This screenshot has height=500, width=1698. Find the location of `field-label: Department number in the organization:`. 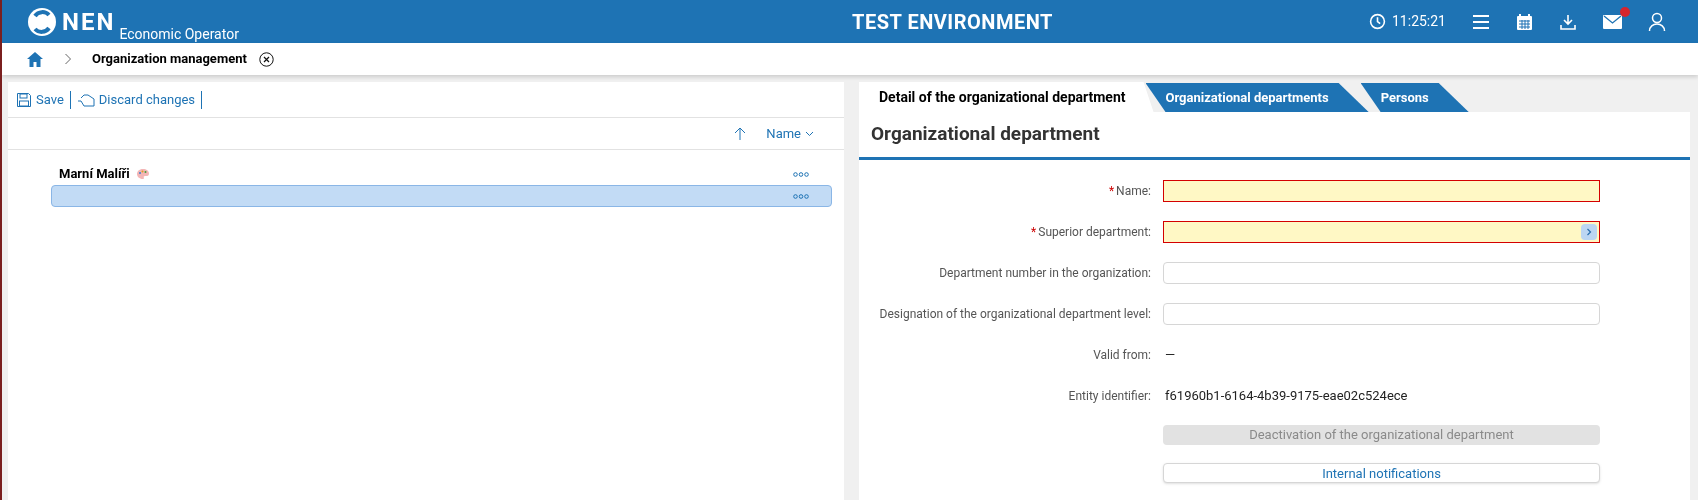

field-label: Department number in the organization: is located at coordinates (1045, 273).